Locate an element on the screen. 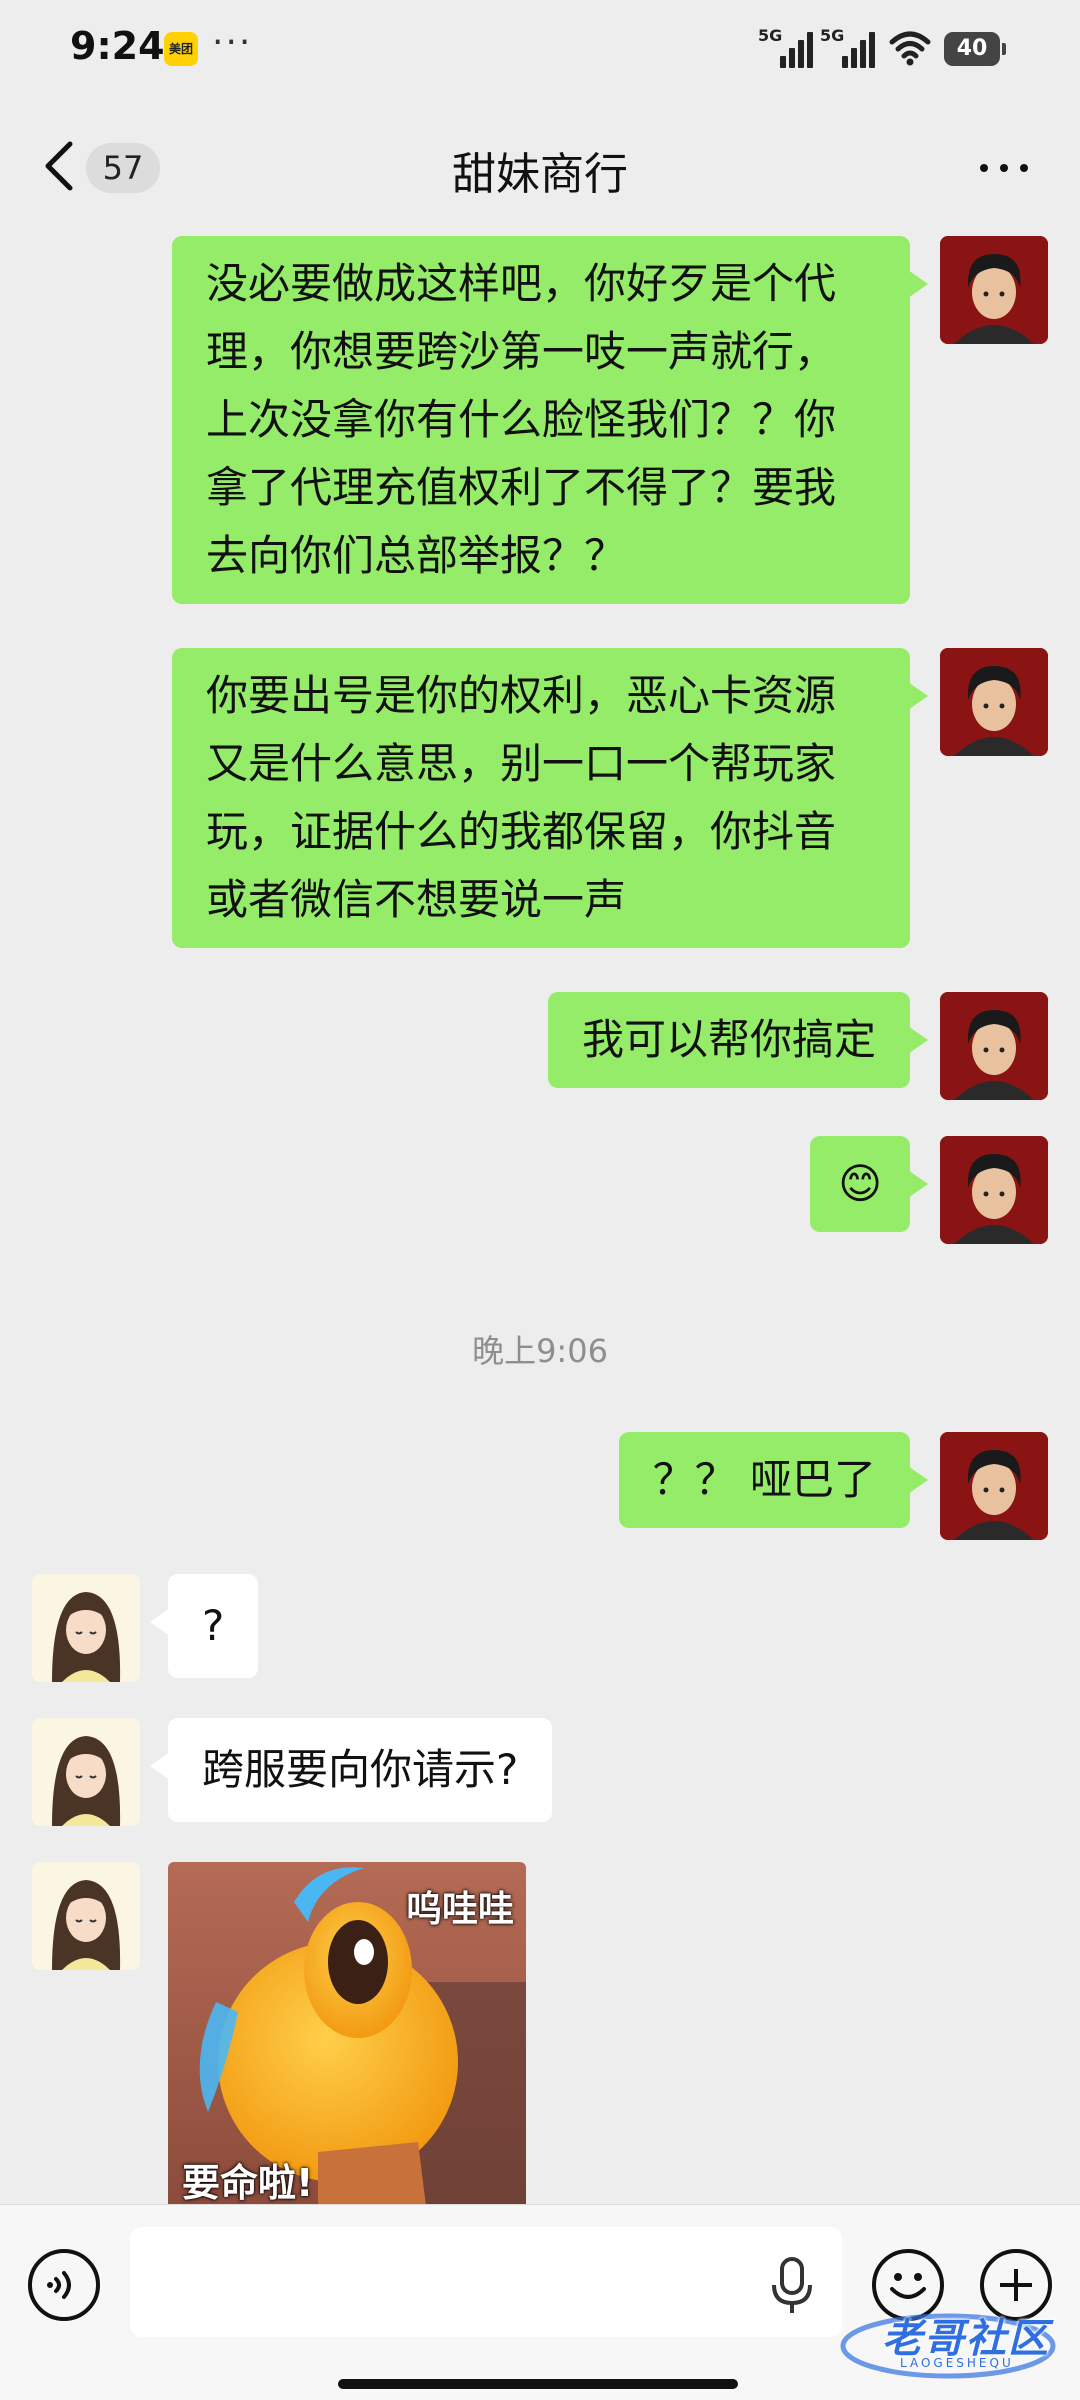  wifi-icon is located at coordinates (910, 48).